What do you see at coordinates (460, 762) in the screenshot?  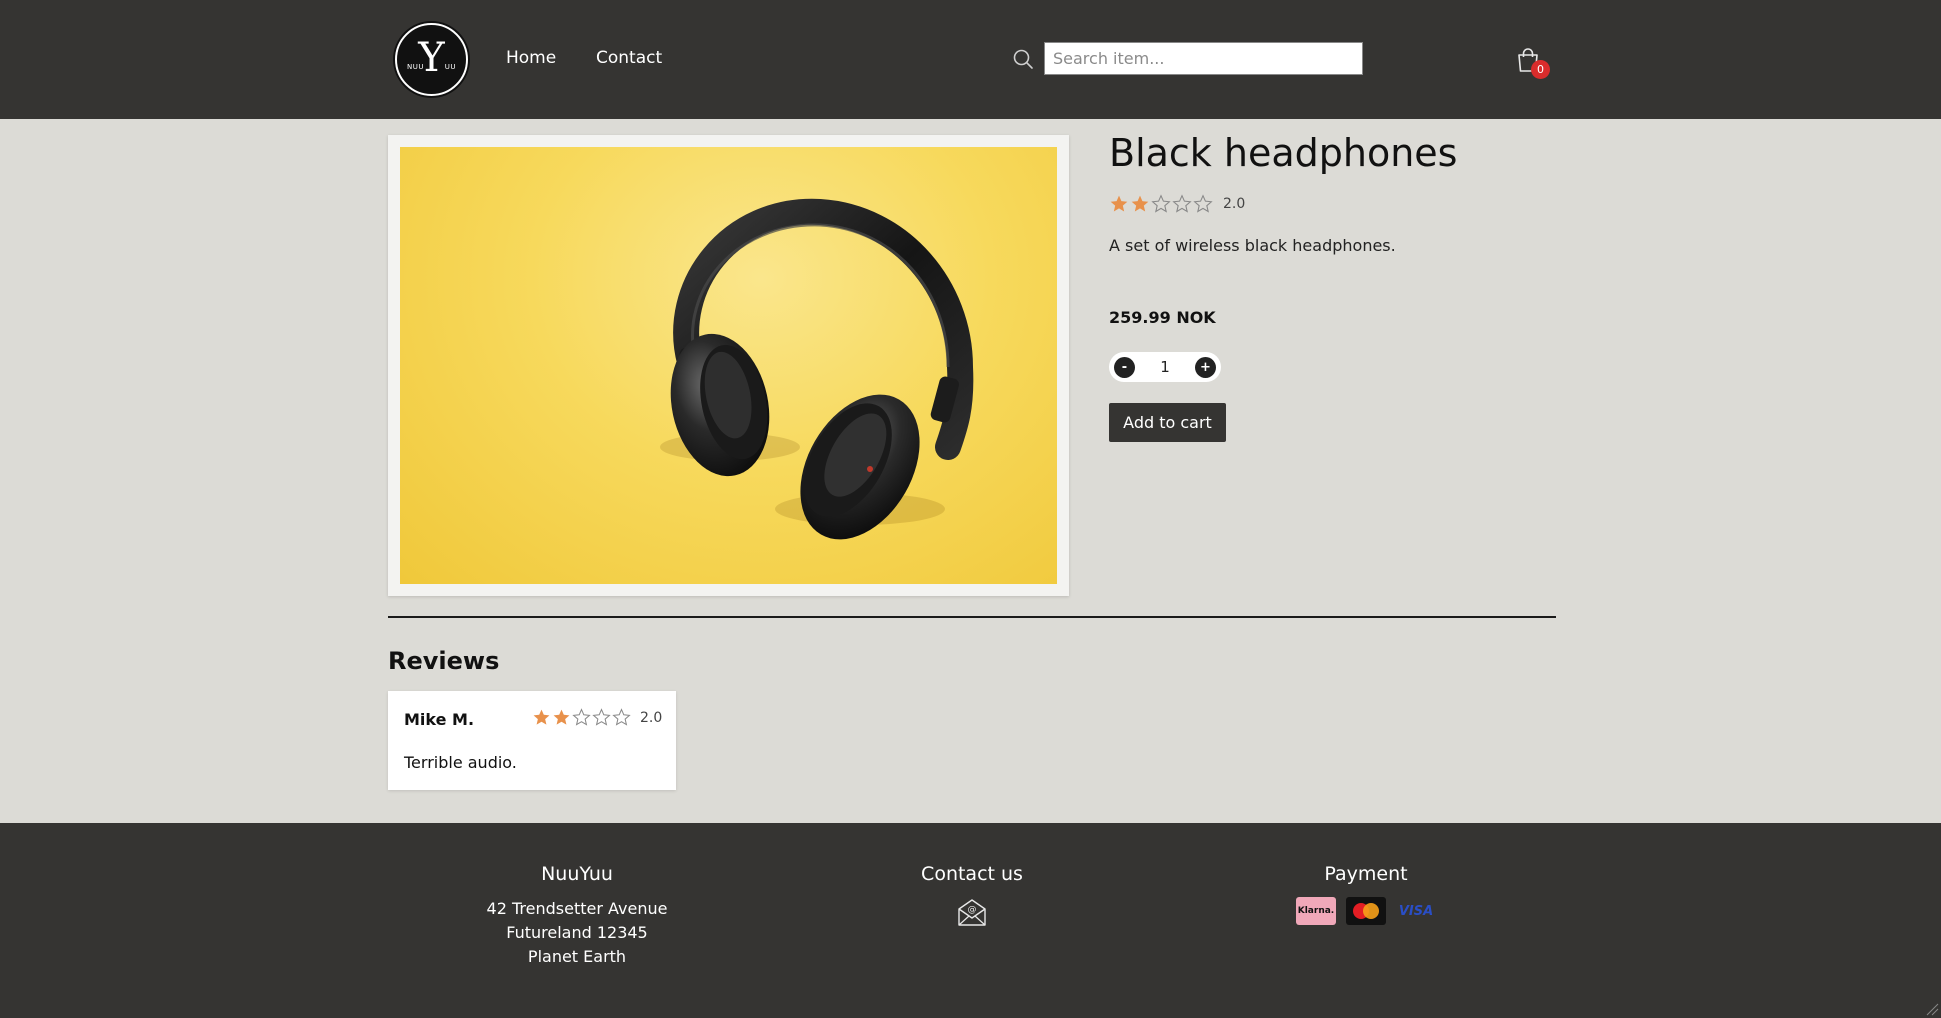 I see `review-text: Terrible audio.` at bounding box center [460, 762].